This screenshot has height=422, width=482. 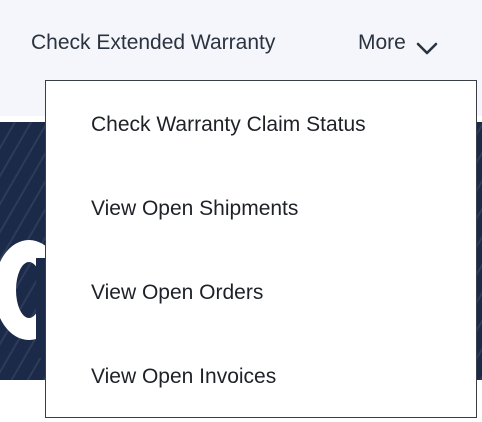 I want to click on menu-item-view-open-shipments: View Open Shipments, so click(x=194, y=209).